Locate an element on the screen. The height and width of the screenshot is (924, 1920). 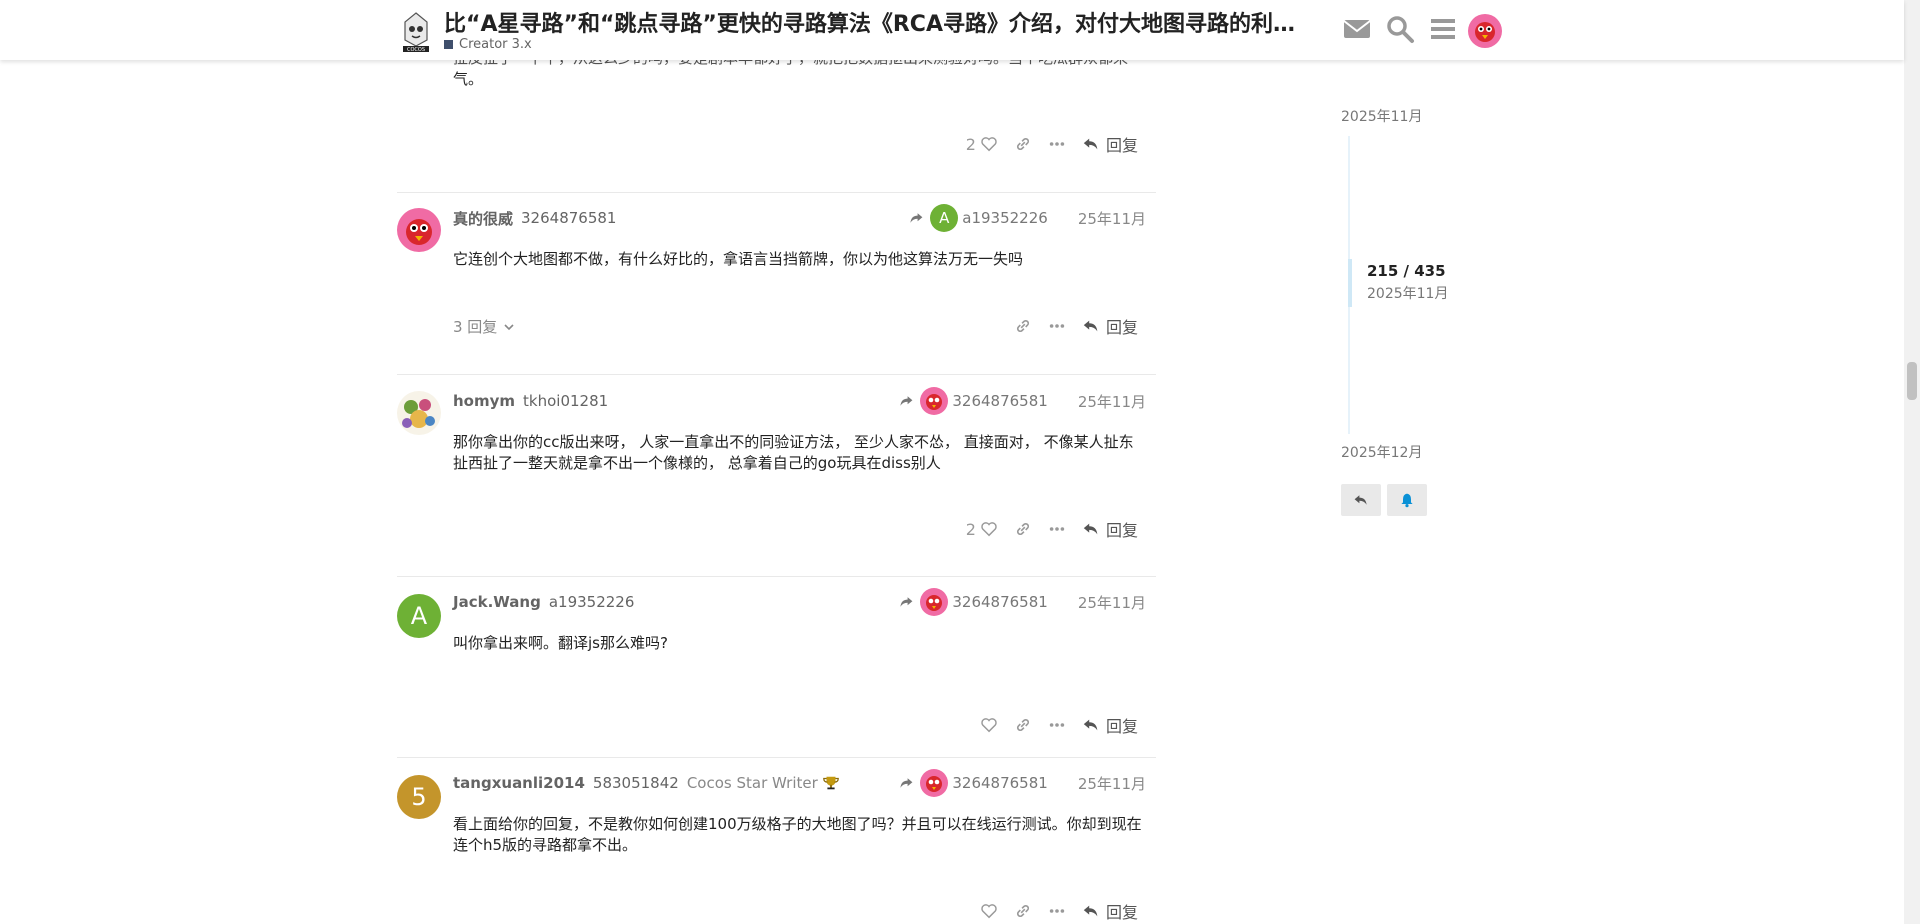
replies-count: 3 回复 is located at coordinates (475, 327).